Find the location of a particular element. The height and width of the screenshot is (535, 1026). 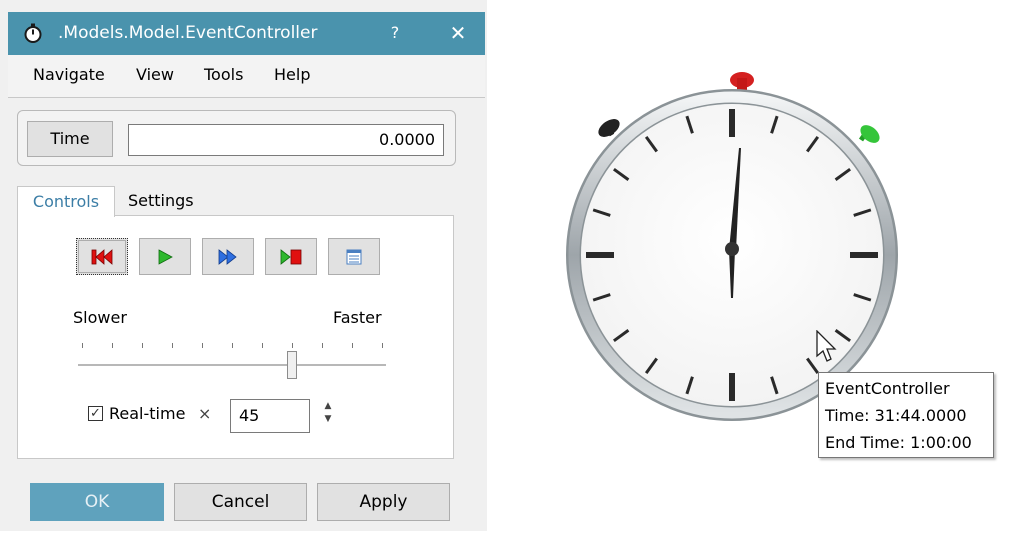

fast-forward-button is located at coordinates (228, 256).